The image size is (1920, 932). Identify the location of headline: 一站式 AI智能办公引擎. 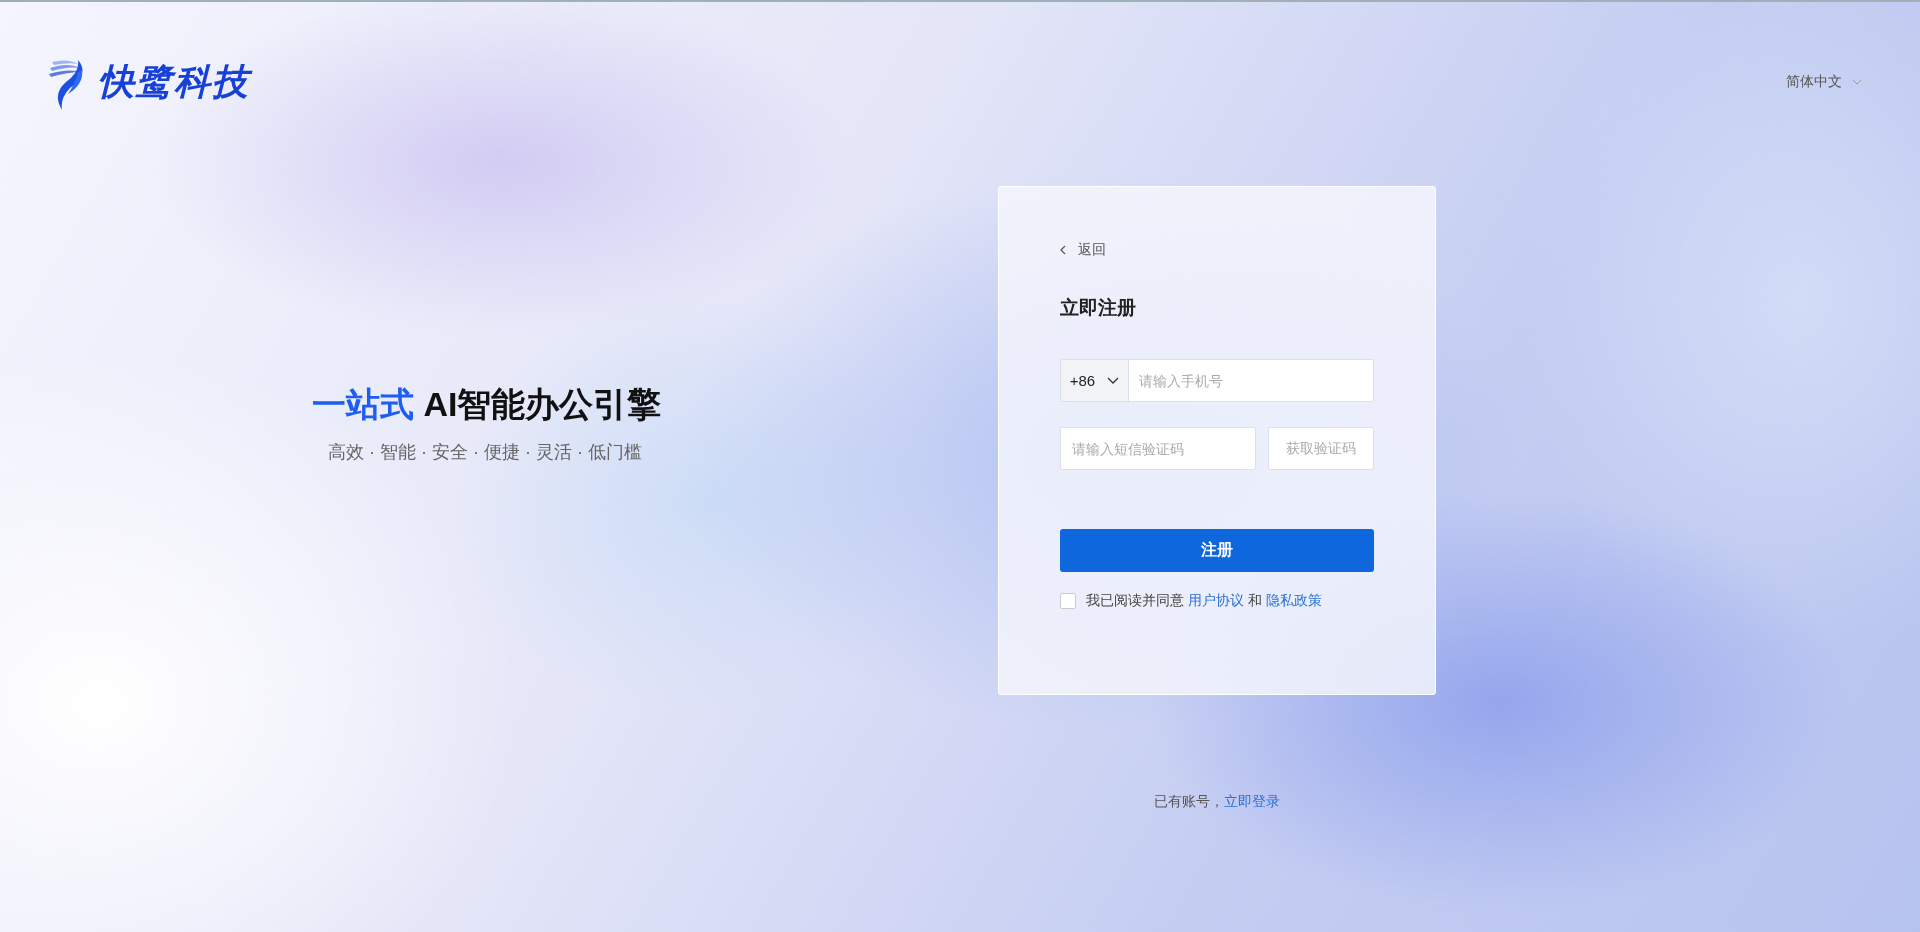
(487, 404).